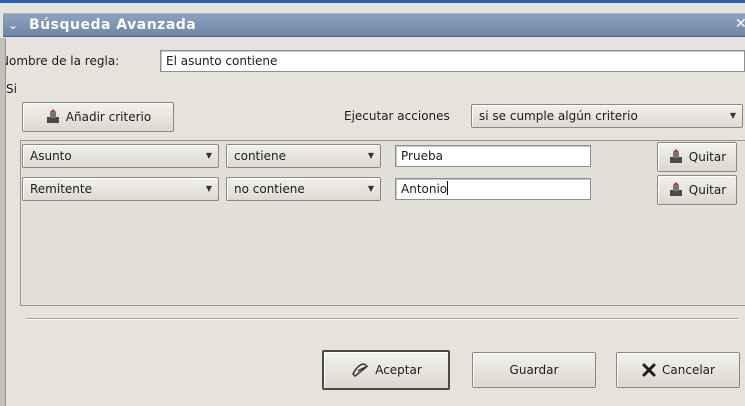 Image resolution: width=745 pixels, height=406 pixels. Describe the element at coordinates (51, 156) in the screenshot. I see `criteria-field-value: Asunto` at that location.